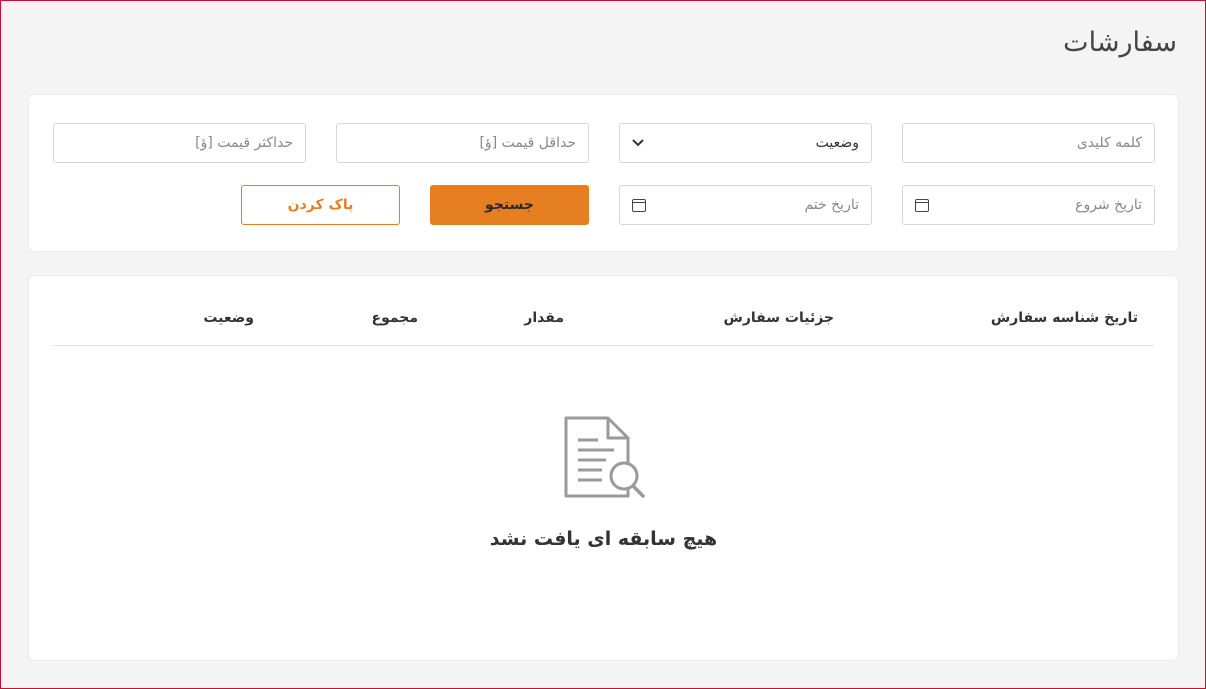 This screenshot has width=1206, height=689. I want to click on status-select-value: وضعیت, so click(837, 143).